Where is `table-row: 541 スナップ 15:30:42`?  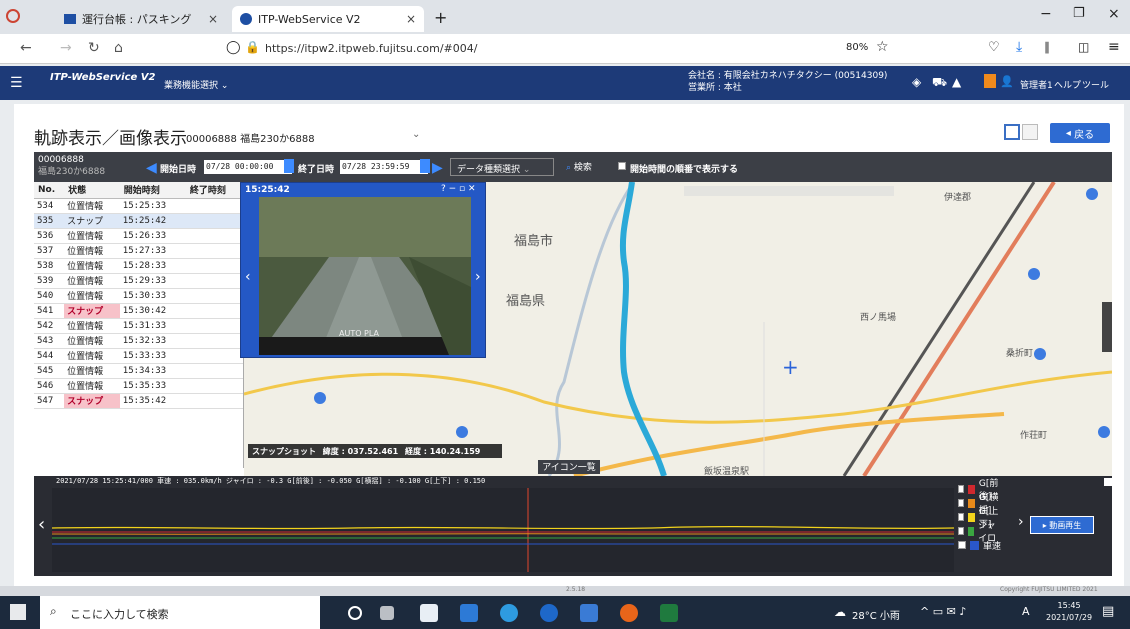 table-row: 541 スナップ 15:30:42 is located at coordinates (138, 311).